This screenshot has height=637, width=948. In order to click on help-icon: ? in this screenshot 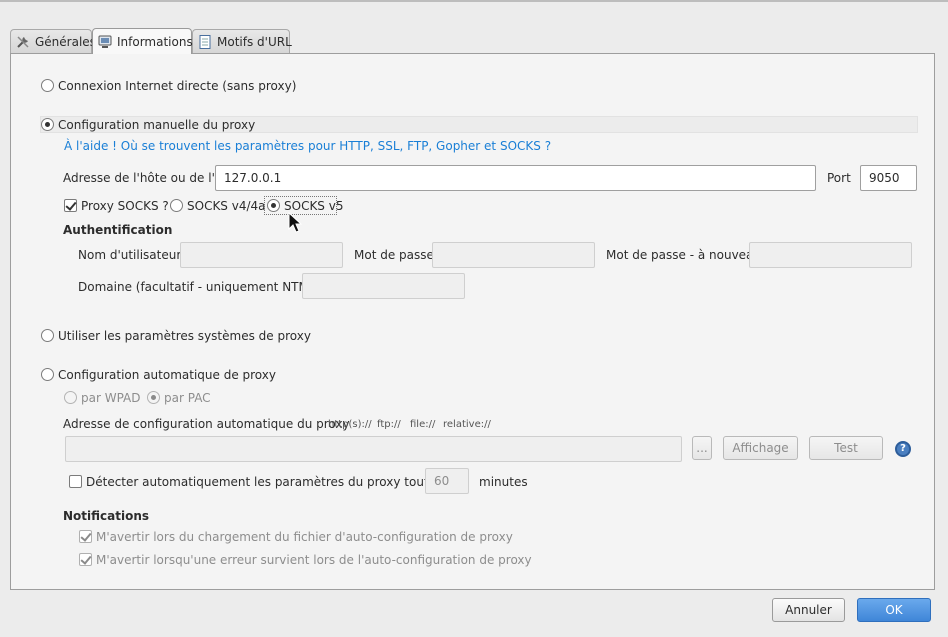, I will do `click(903, 449)`.